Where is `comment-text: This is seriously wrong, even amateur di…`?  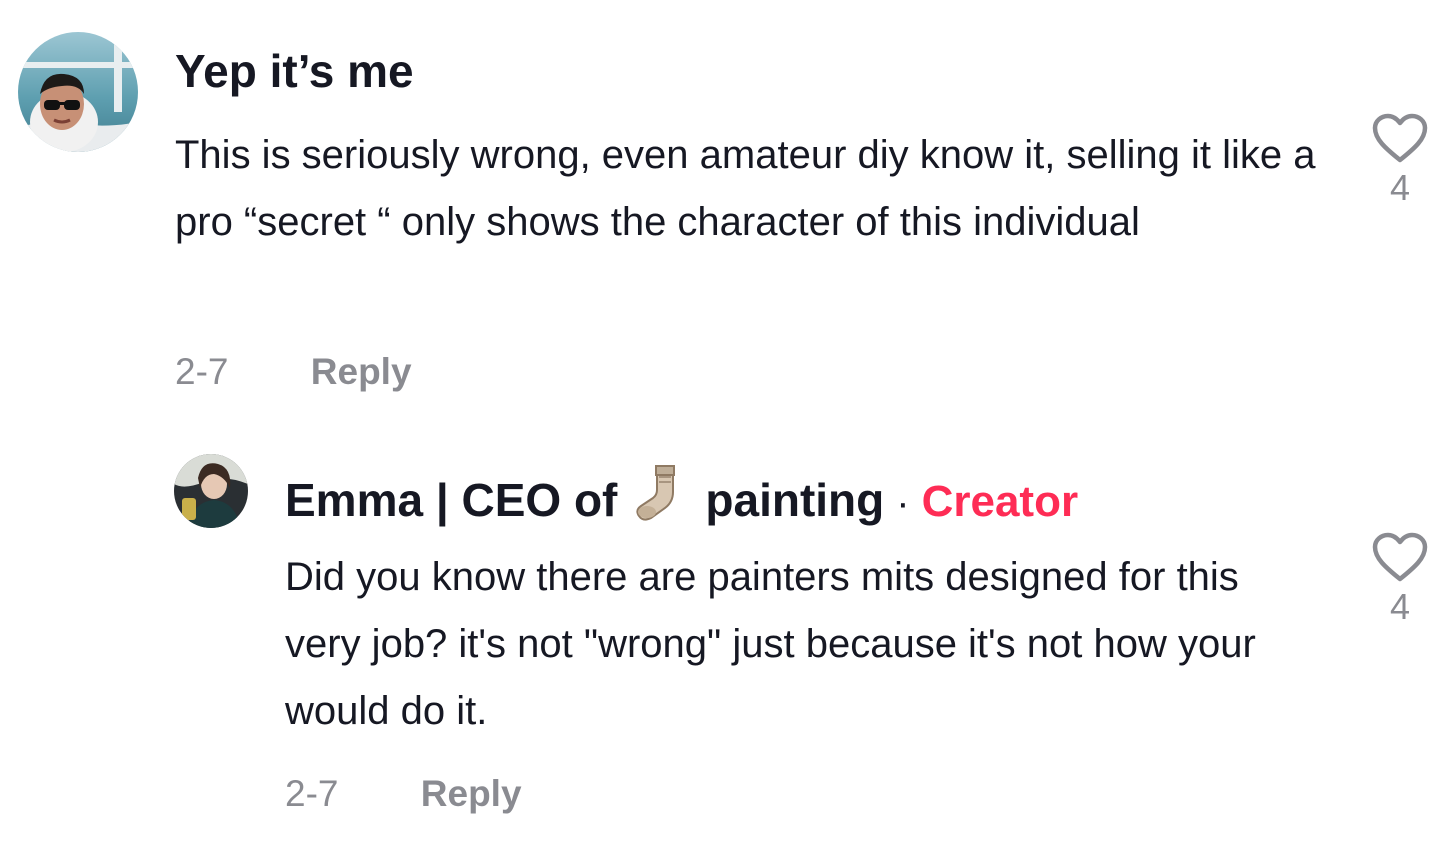
comment-text: This is seriously wrong, even amateur di… is located at coordinates (745, 188).